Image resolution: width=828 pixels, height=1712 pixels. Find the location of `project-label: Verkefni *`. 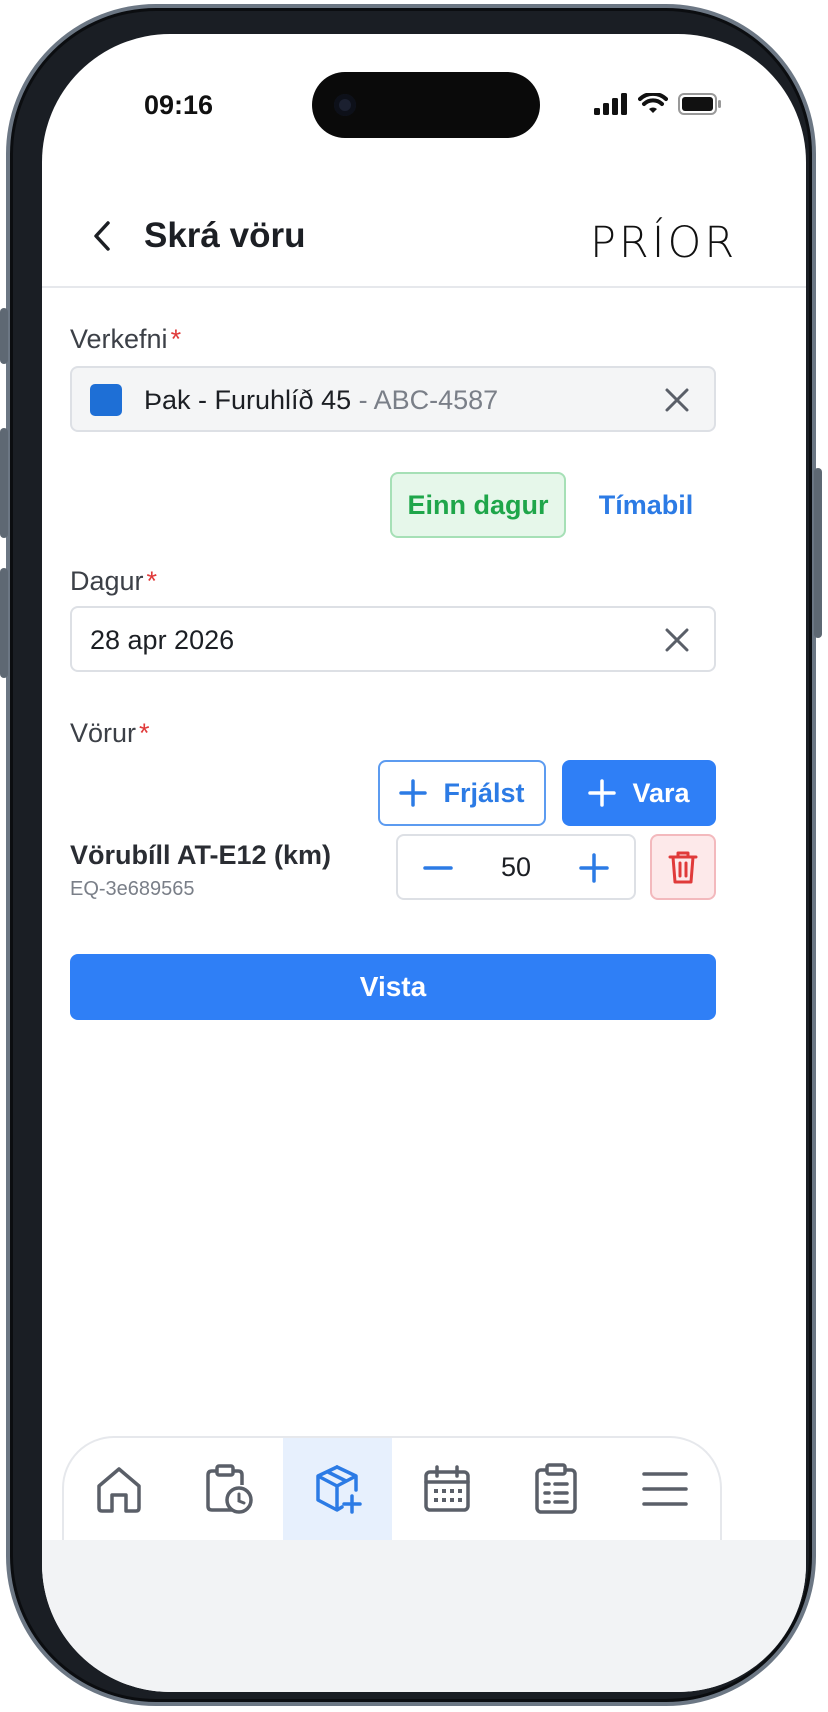

project-label: Verkefni * is located at coordinates (125, 339).